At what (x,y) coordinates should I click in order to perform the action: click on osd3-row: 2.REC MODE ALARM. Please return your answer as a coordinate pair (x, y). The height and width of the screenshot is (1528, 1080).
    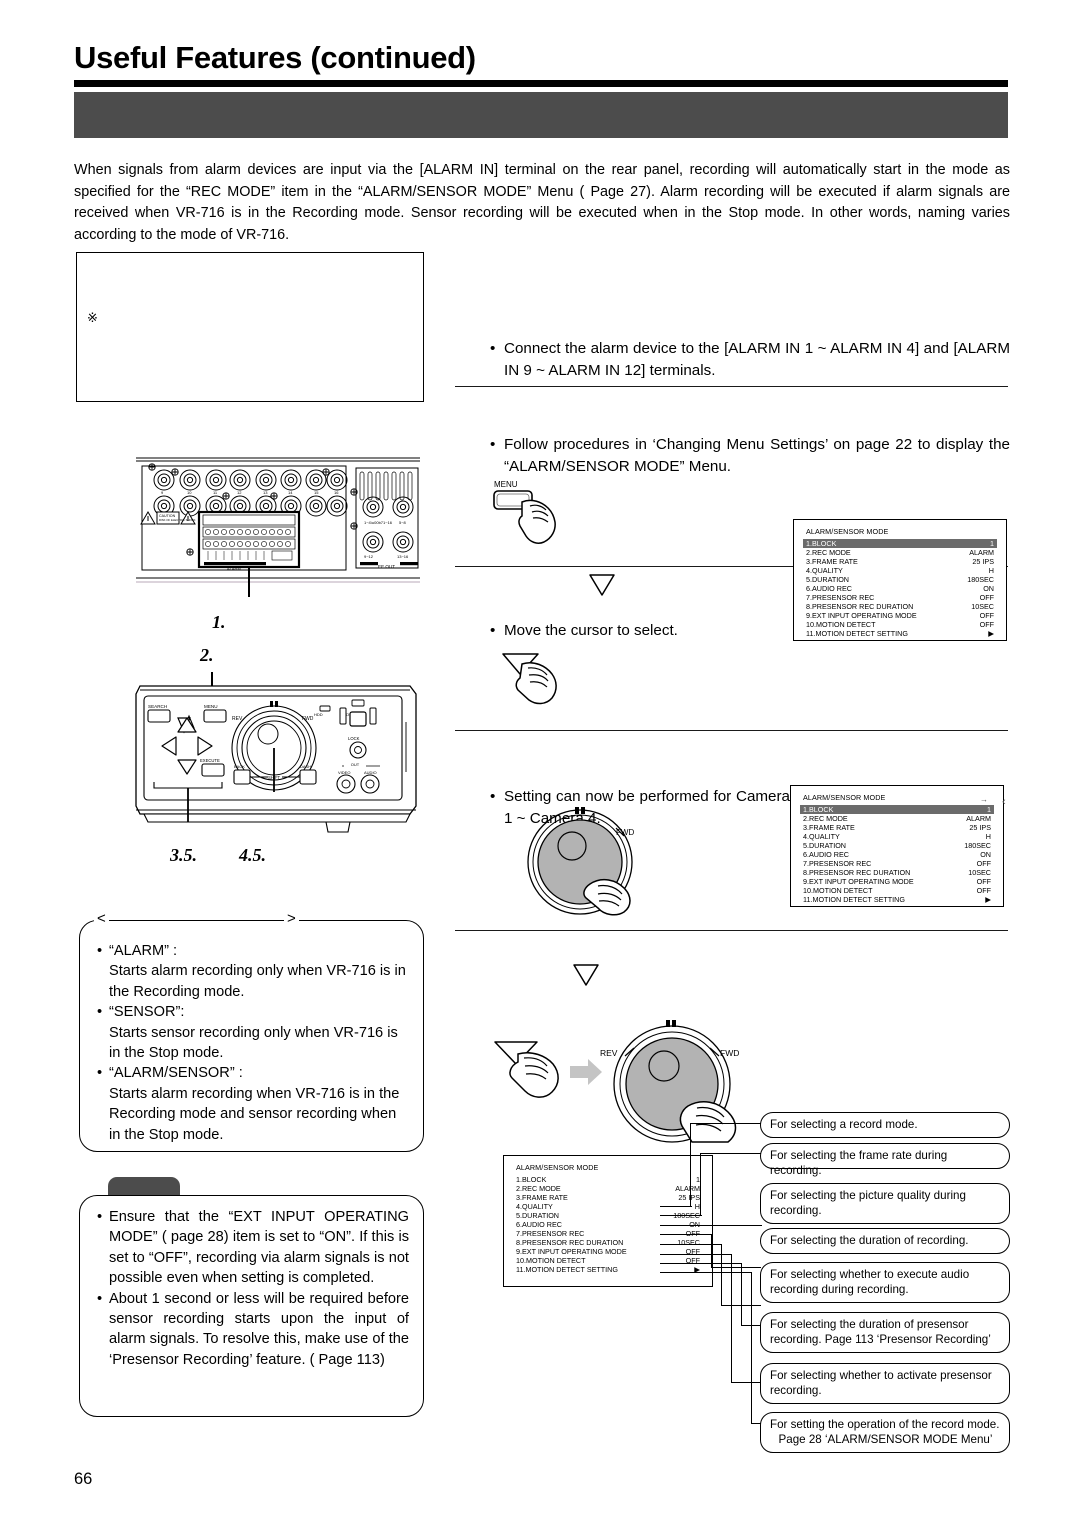
    Looking at the image, I should click on (608, 1188).